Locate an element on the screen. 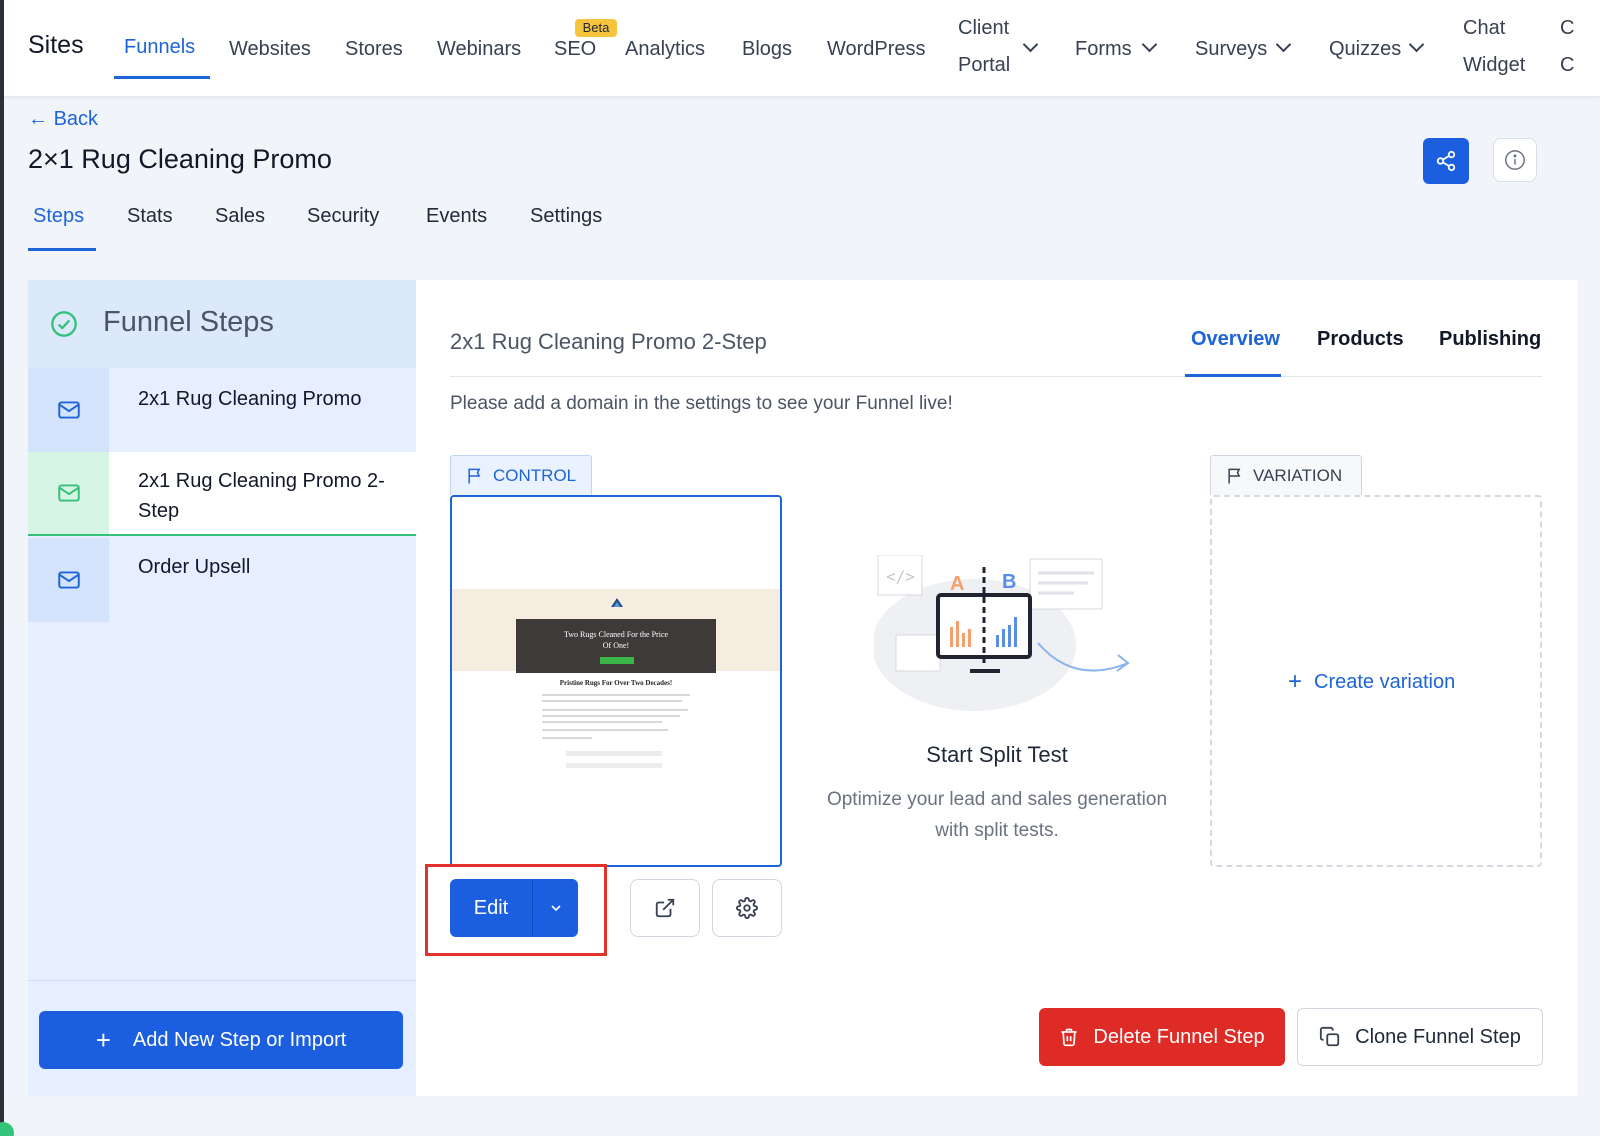 Image resolution: width=1600 pixels, height=1136 pixels. nav-wordpress: WordPress is located at coordinates (876, 49).